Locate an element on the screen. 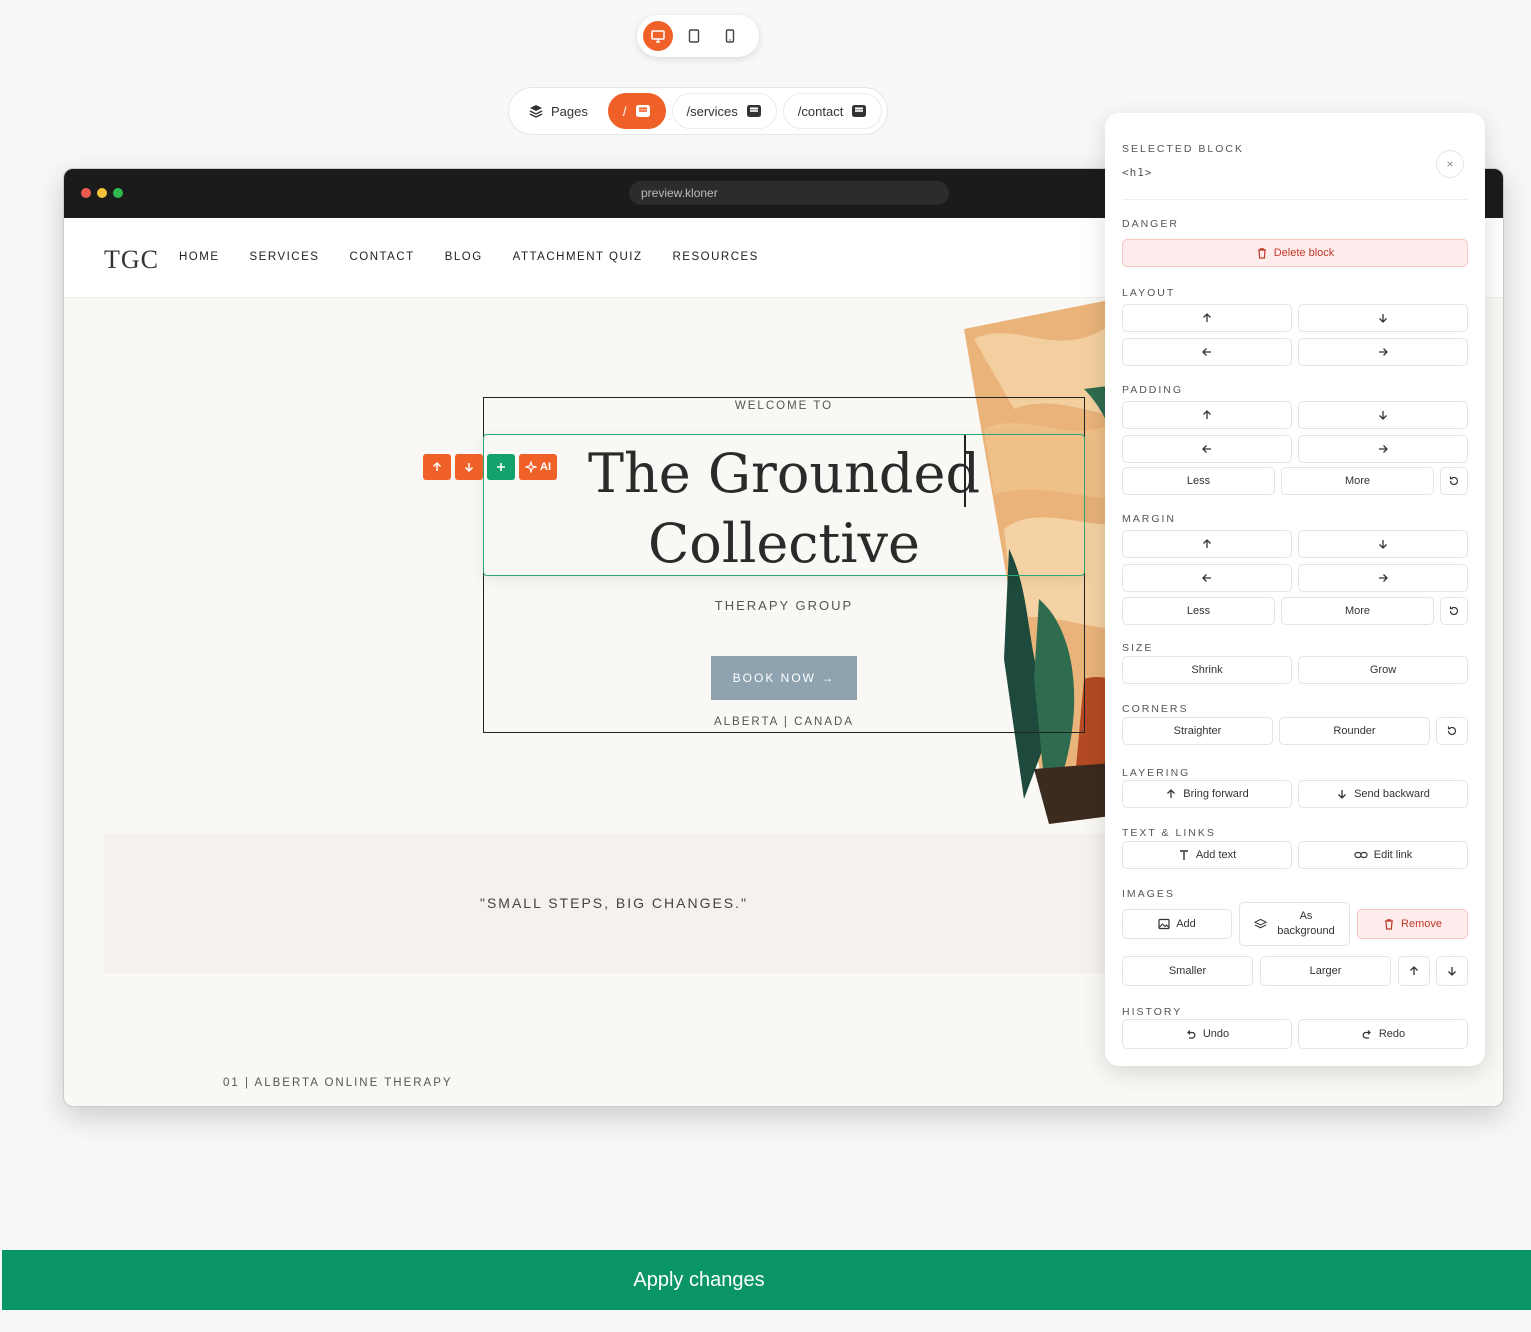 Image resolution: width=1531 pixels, height=1332 pixels. nav-link-services: SERVICES is located at coordinates (285, 257).